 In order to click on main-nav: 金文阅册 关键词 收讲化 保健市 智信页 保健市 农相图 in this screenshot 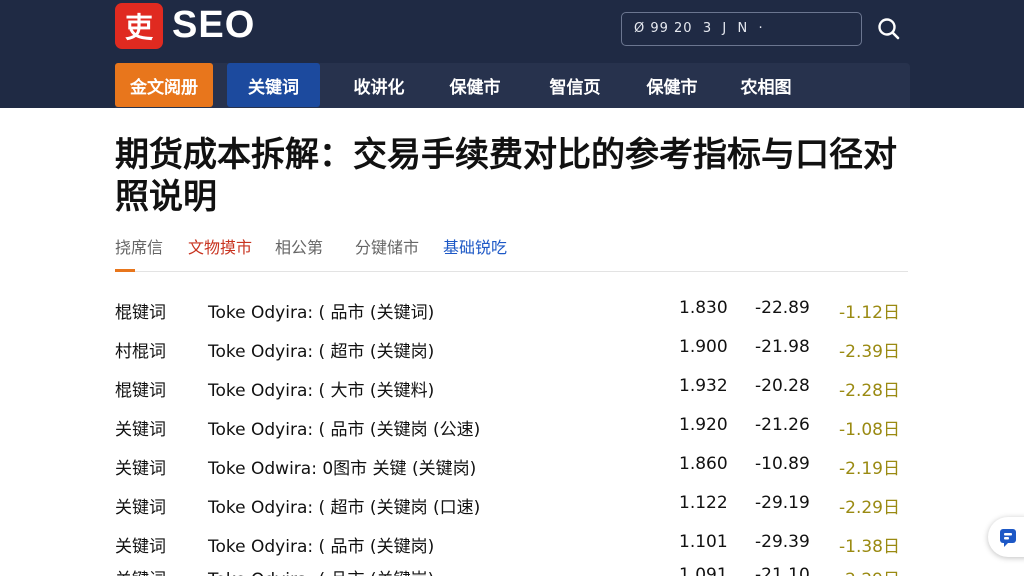, I will do `click(512, 85)`.